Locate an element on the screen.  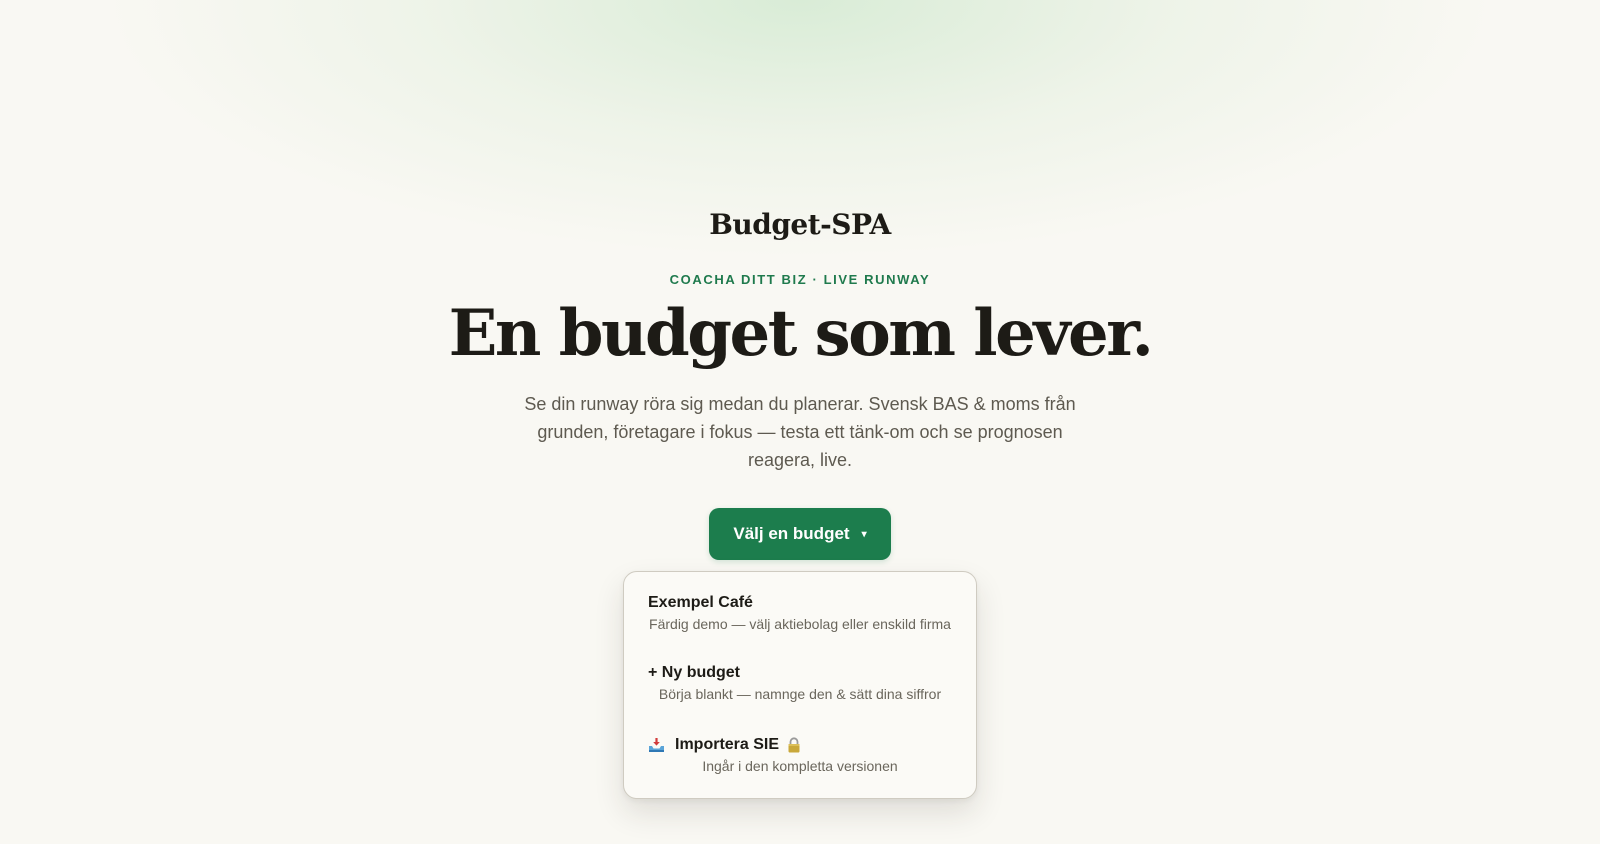
chevron-down-icon: ▾ is located at coordinates (864, 534).